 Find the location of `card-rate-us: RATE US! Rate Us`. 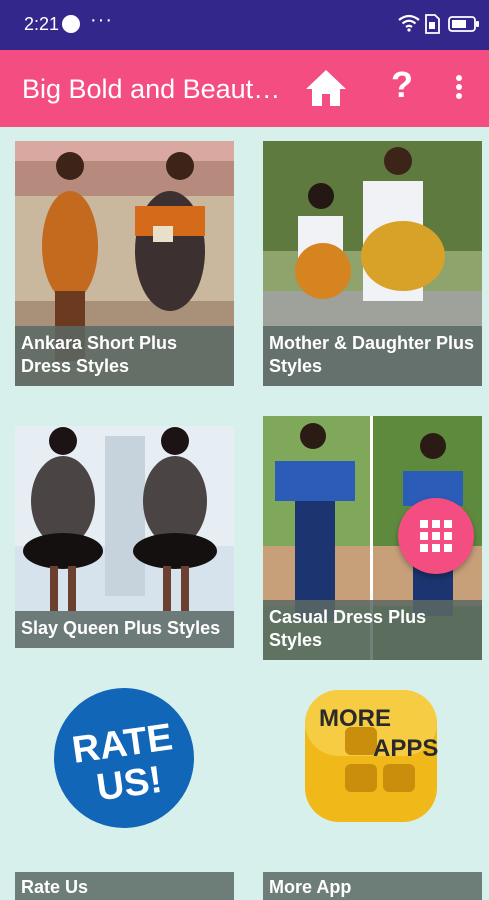

card-rate-us: RATE US! Rate Us is located at coordinates (124, 786).